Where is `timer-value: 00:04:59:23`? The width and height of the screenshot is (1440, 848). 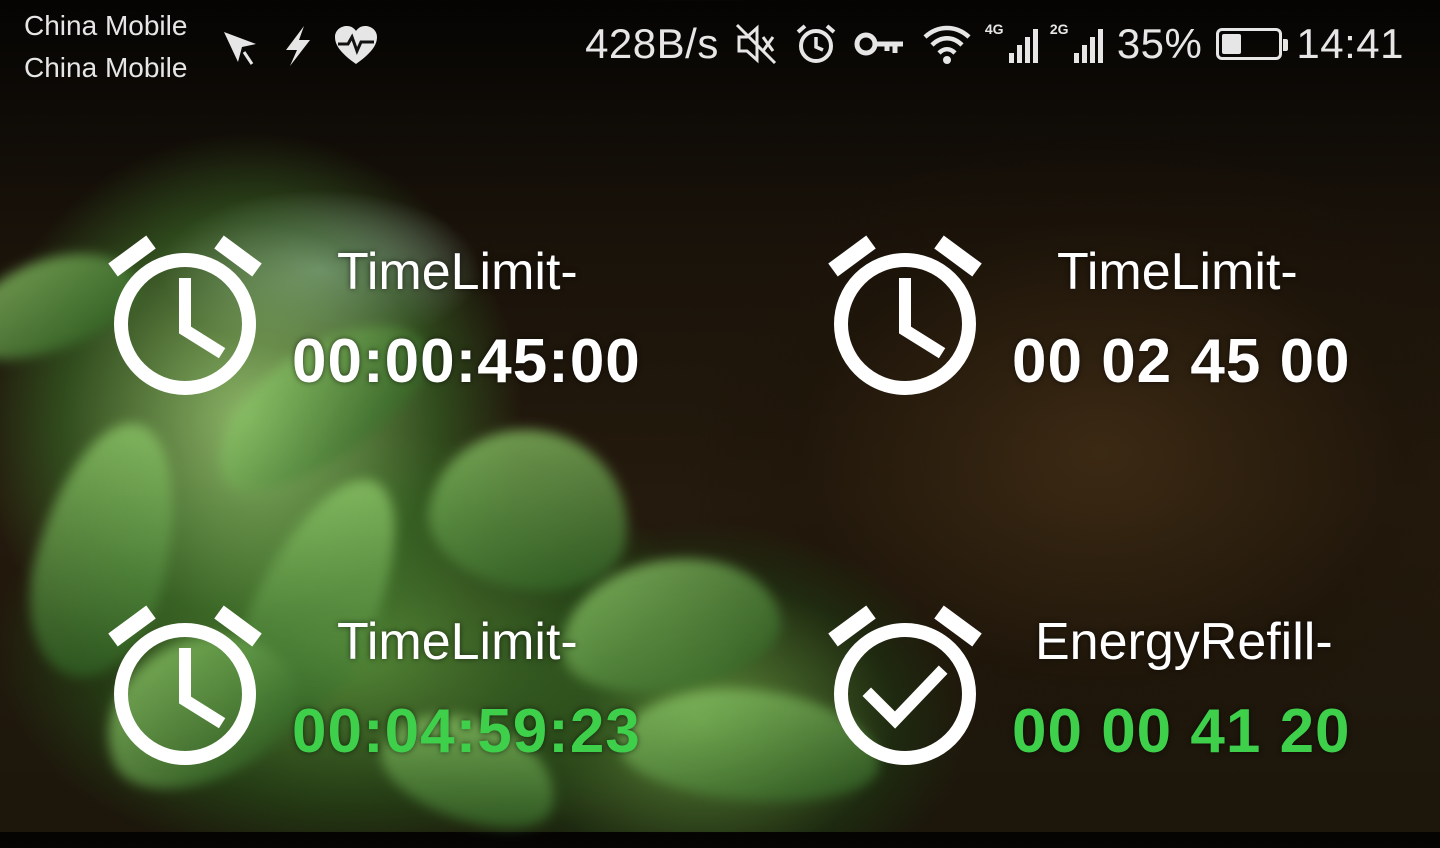 timer-value: 00:04:59:23 is located at coordinates (466, 731).